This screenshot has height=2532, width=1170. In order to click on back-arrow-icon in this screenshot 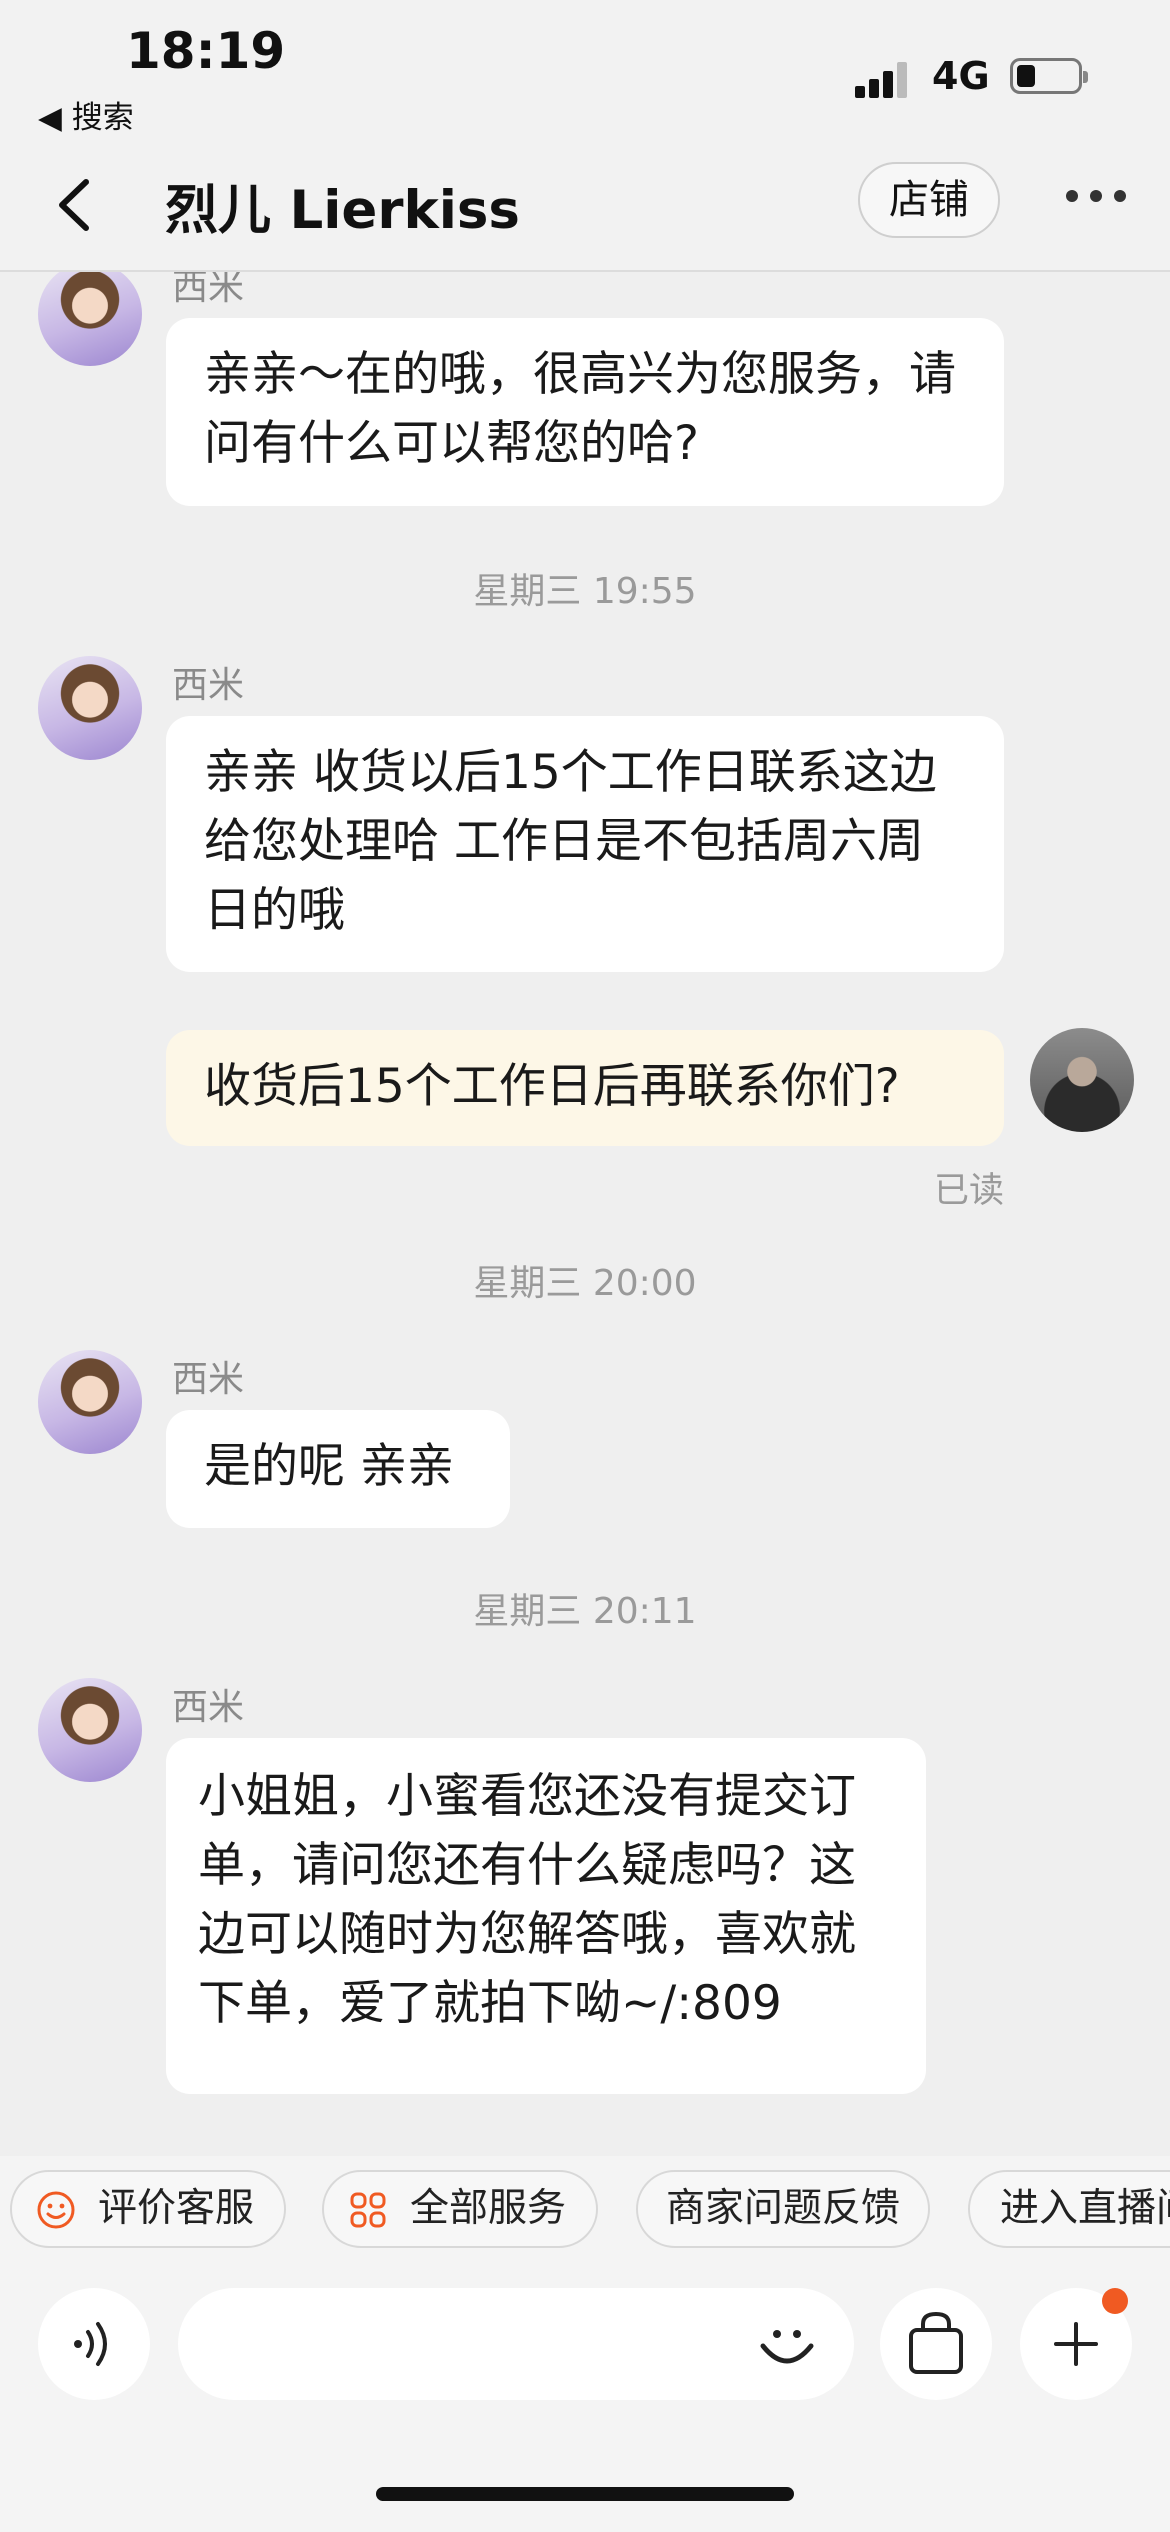, I will do `click(77, 205)`.